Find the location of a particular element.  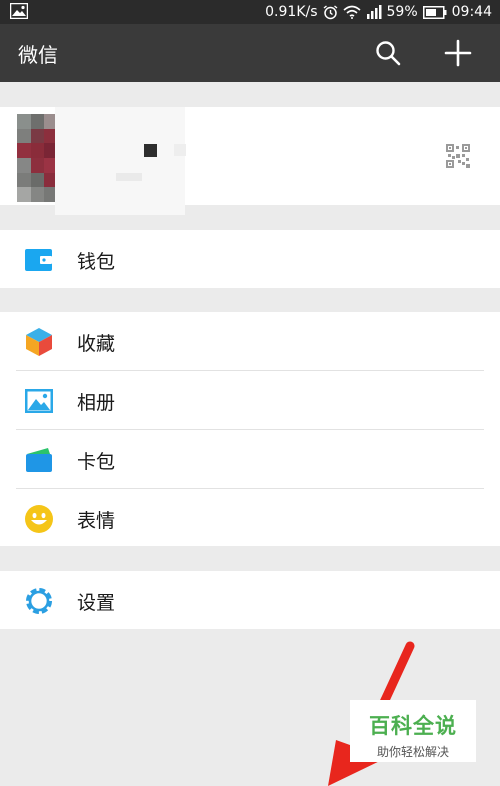

app-bar: 微信 is located at coordinates (250, 53).